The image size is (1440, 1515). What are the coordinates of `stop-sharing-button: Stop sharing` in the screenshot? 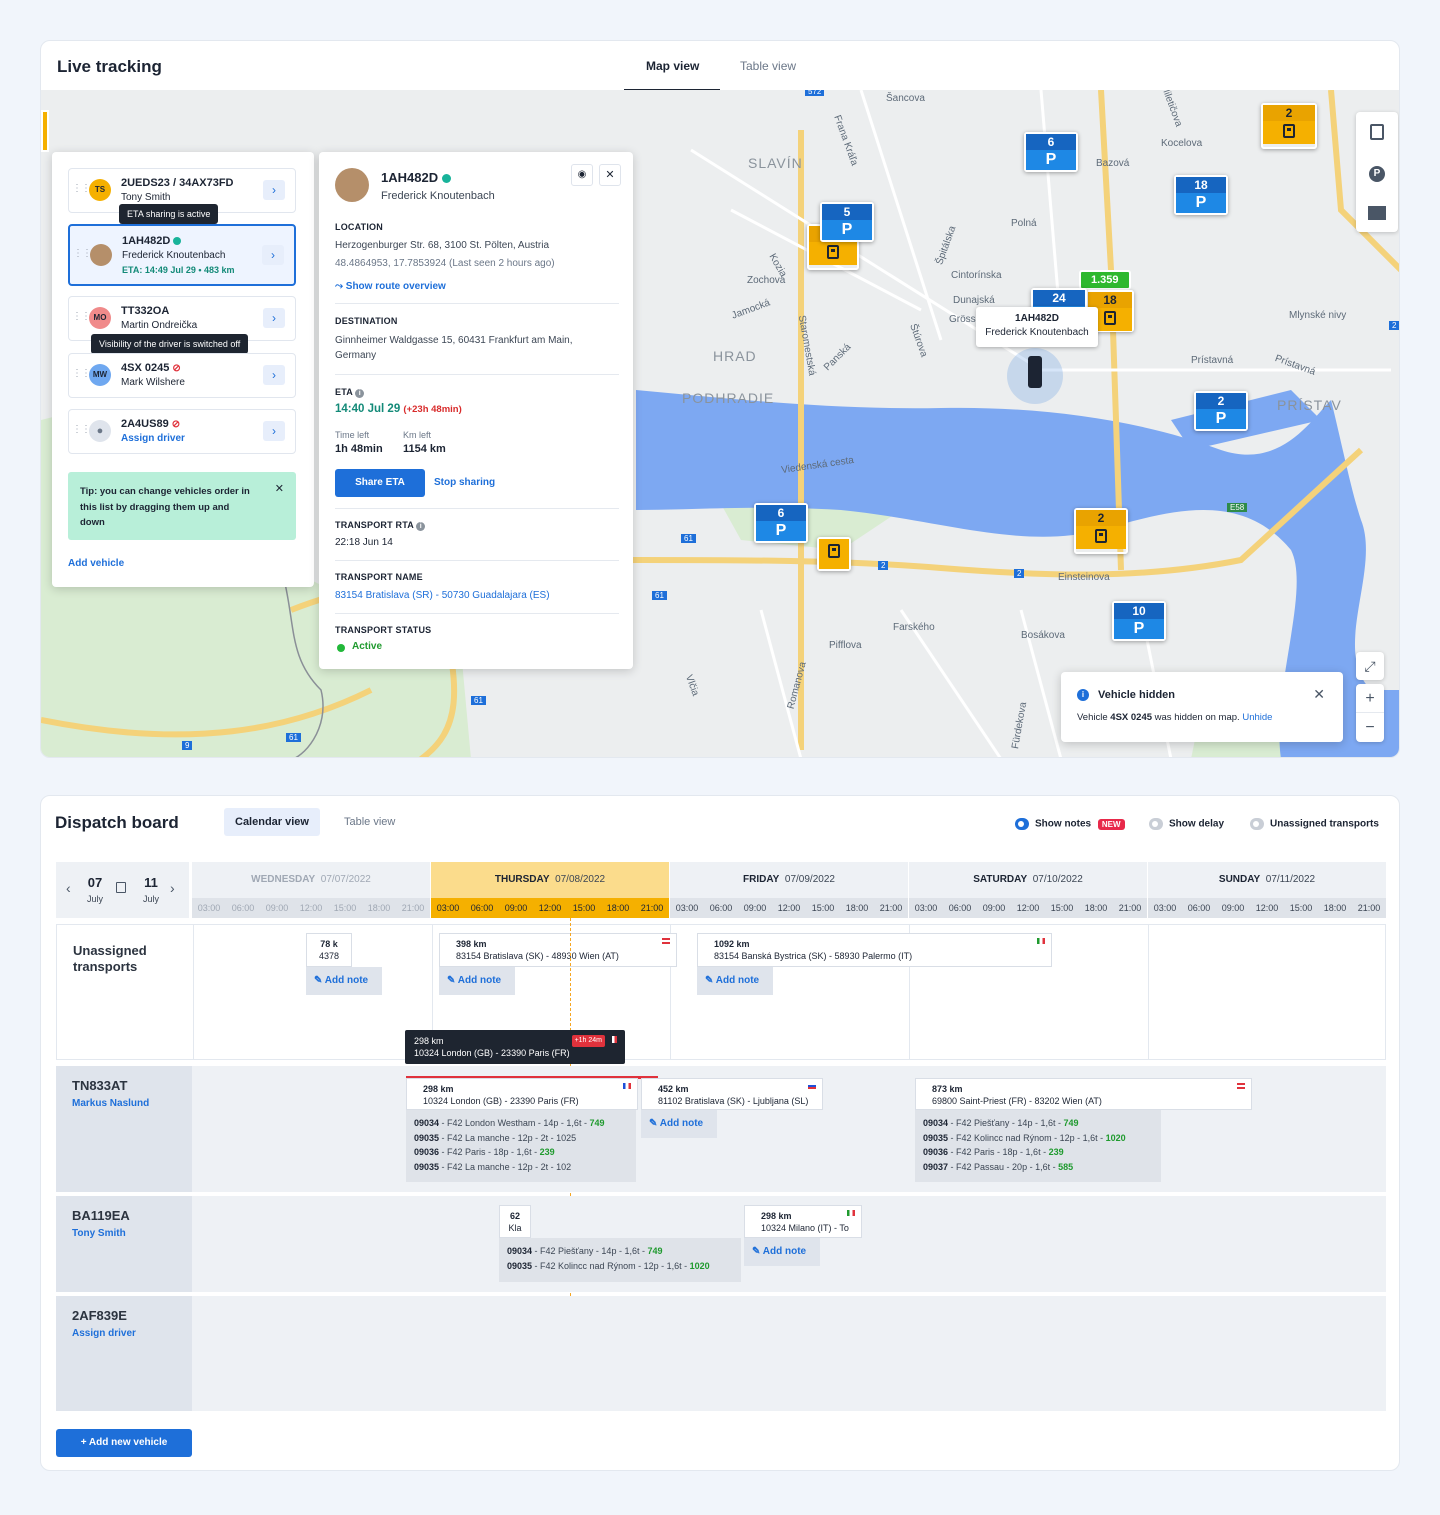 It's located at (464, 483).